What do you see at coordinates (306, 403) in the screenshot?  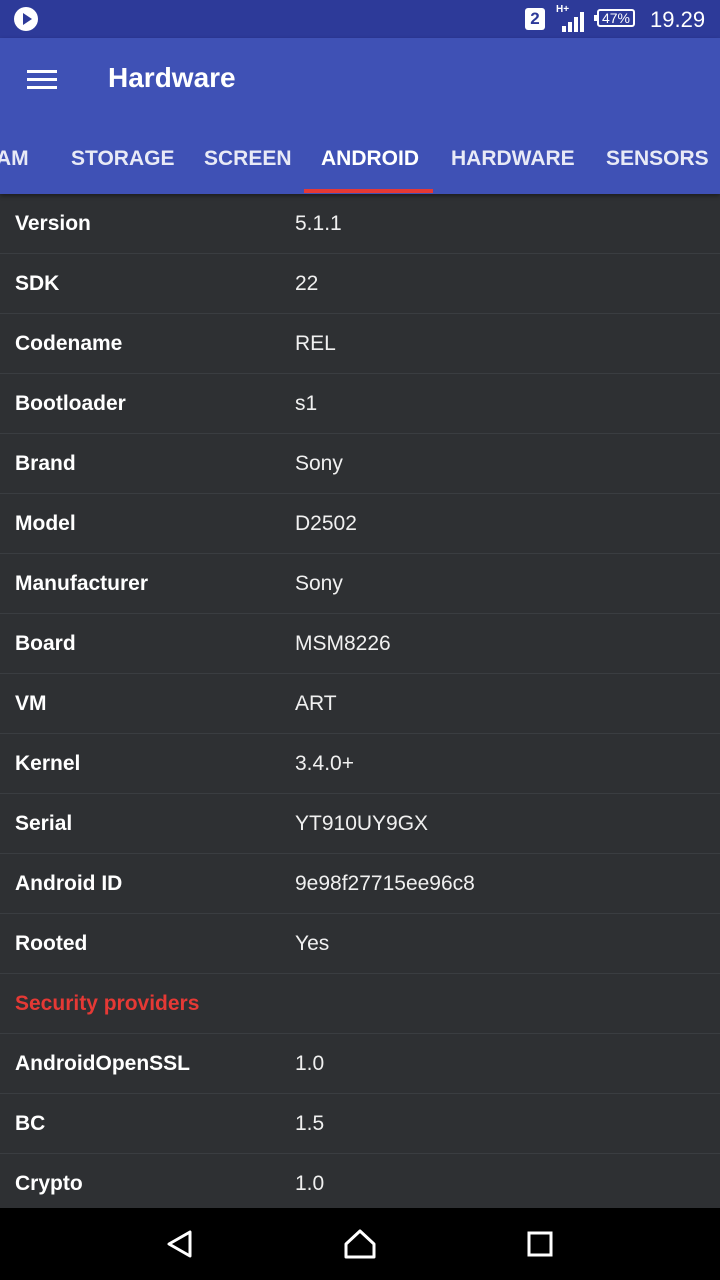 I see `row-value: s1` at bounding box center [306, 403].